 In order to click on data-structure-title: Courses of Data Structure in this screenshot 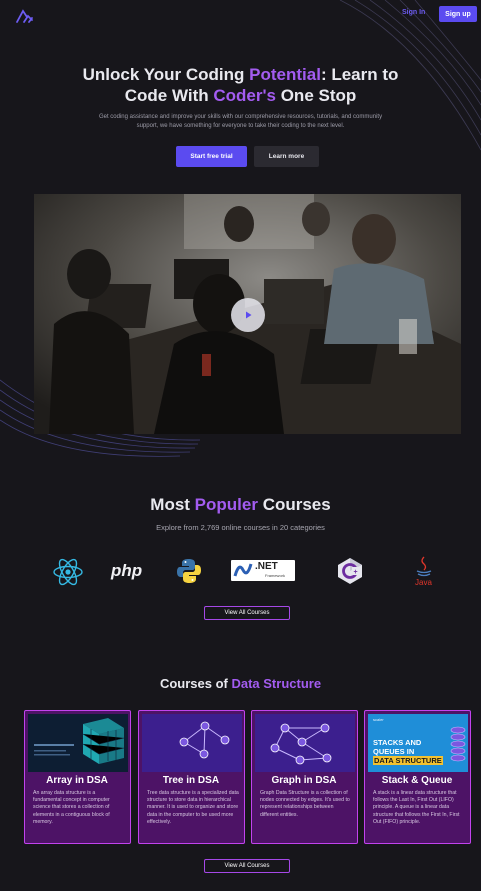, I will do `click(240, 683)`.